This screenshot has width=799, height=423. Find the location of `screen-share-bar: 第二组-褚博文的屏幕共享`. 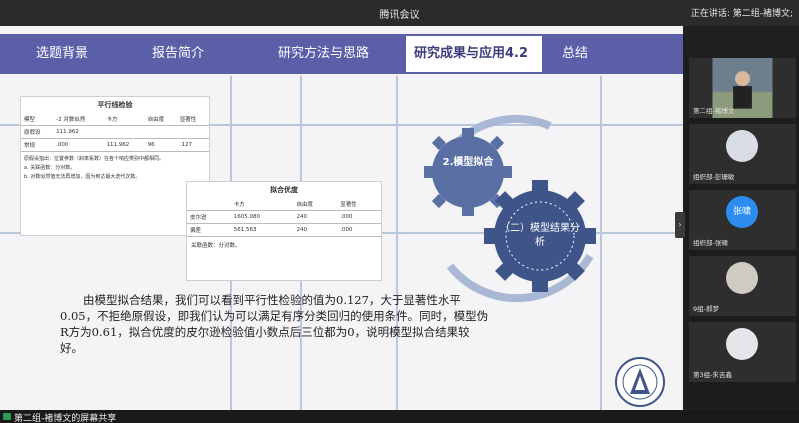

screen-share-bar: 第二组-褚博文的屏幕共享 is located at coordinates (399, 416).